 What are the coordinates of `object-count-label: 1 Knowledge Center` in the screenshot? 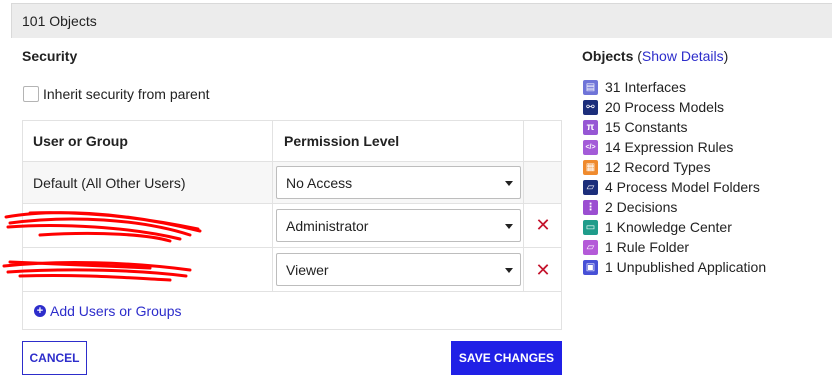 It's located at (668, 227).